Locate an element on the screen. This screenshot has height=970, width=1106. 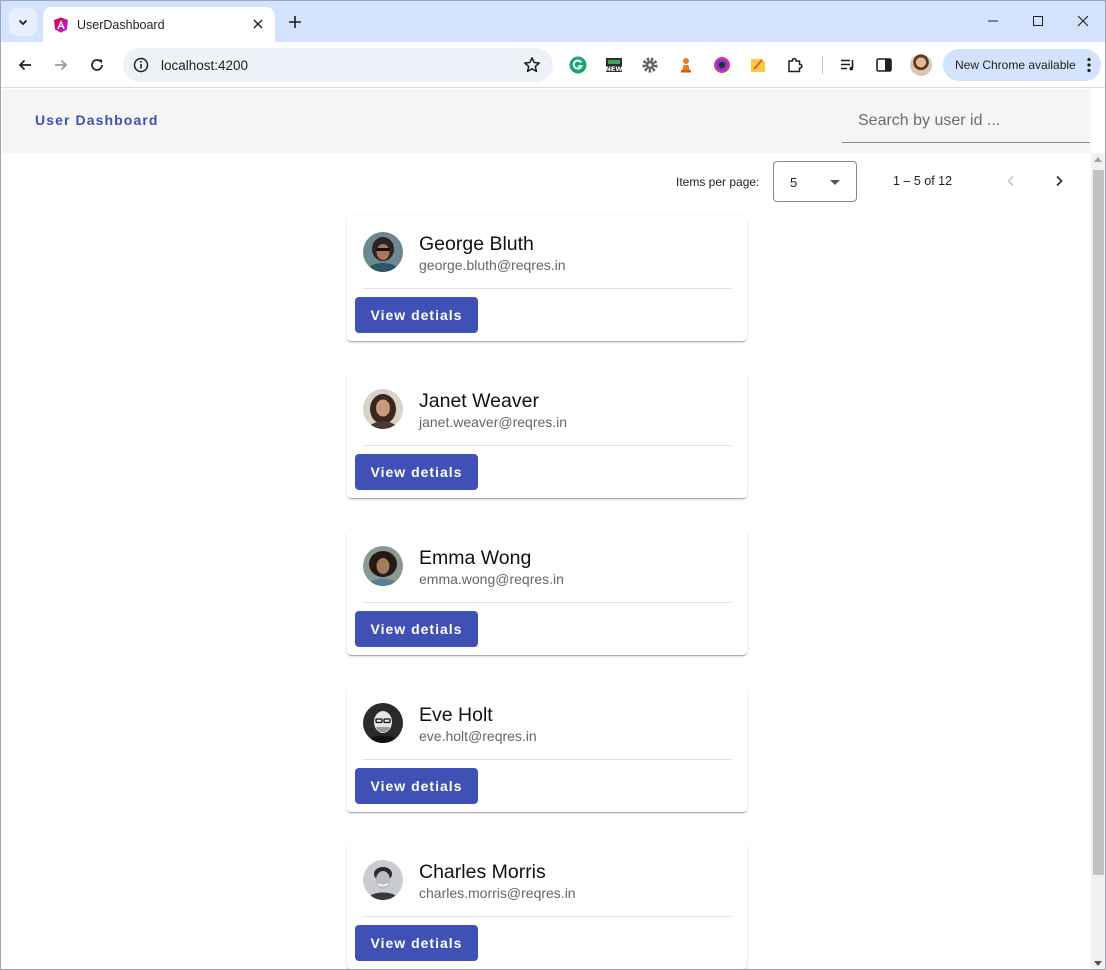
angular-icon is located at coordinates (61, 25).